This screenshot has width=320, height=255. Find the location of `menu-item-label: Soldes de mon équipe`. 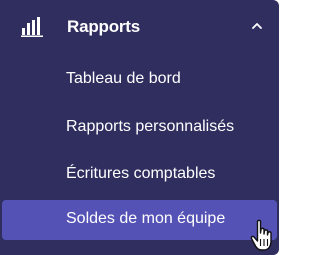

menu-item-label: Soldes de mon équipe is located at coordinates (146, 218).